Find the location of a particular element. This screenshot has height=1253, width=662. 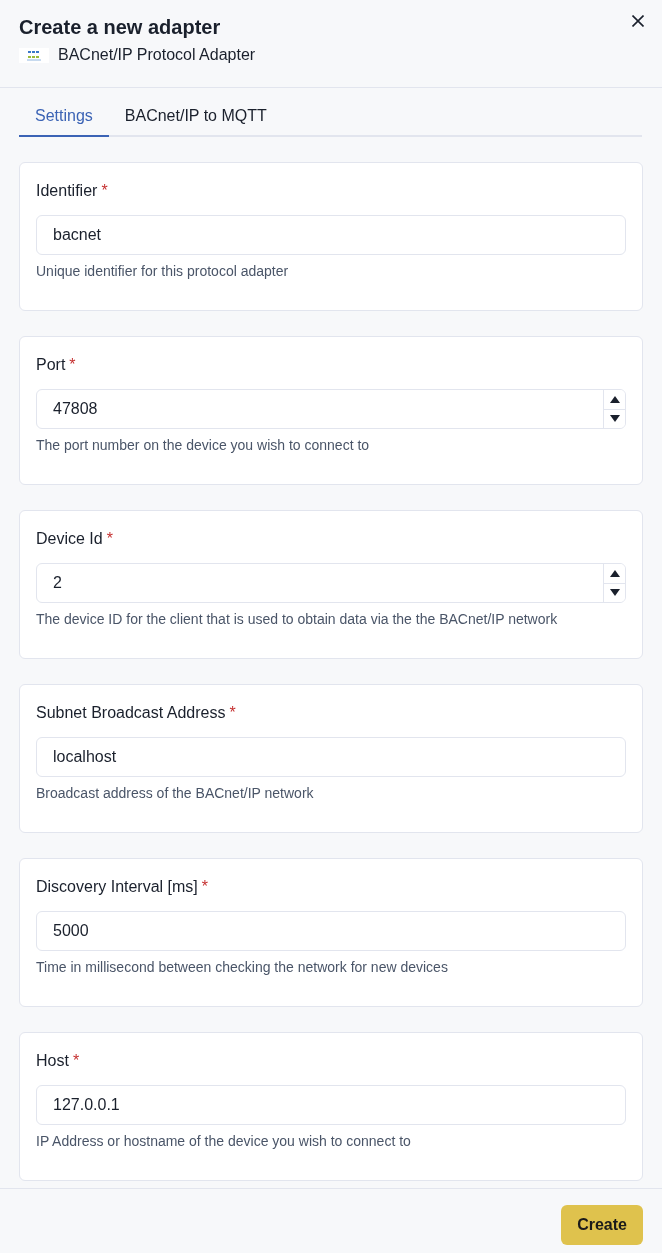

close-icon is located at coordinates (638, 21).